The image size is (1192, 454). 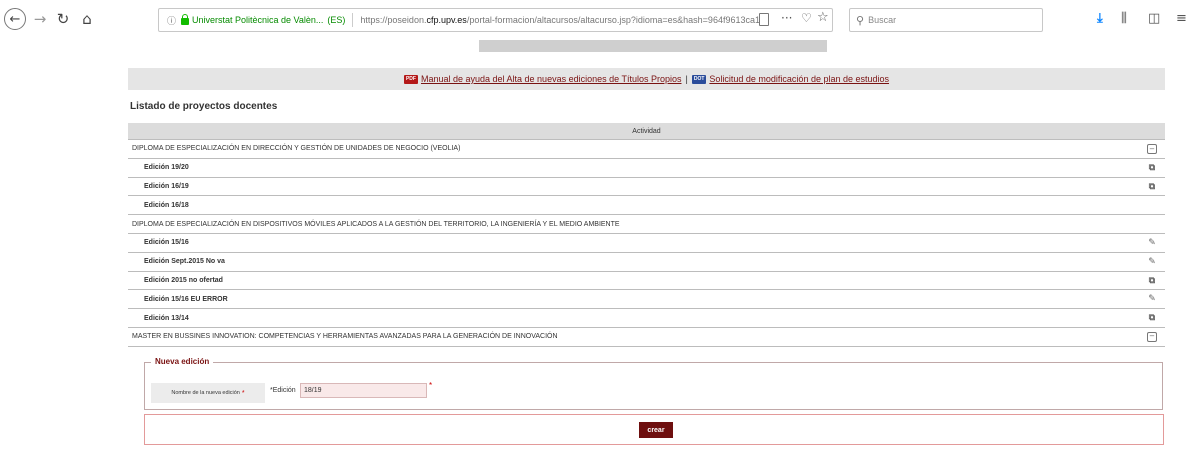 What do you see at coordinates (166, 186) in the screenshot?
I see `row-label: Edición 16/19` at bounding box center [166, 186].